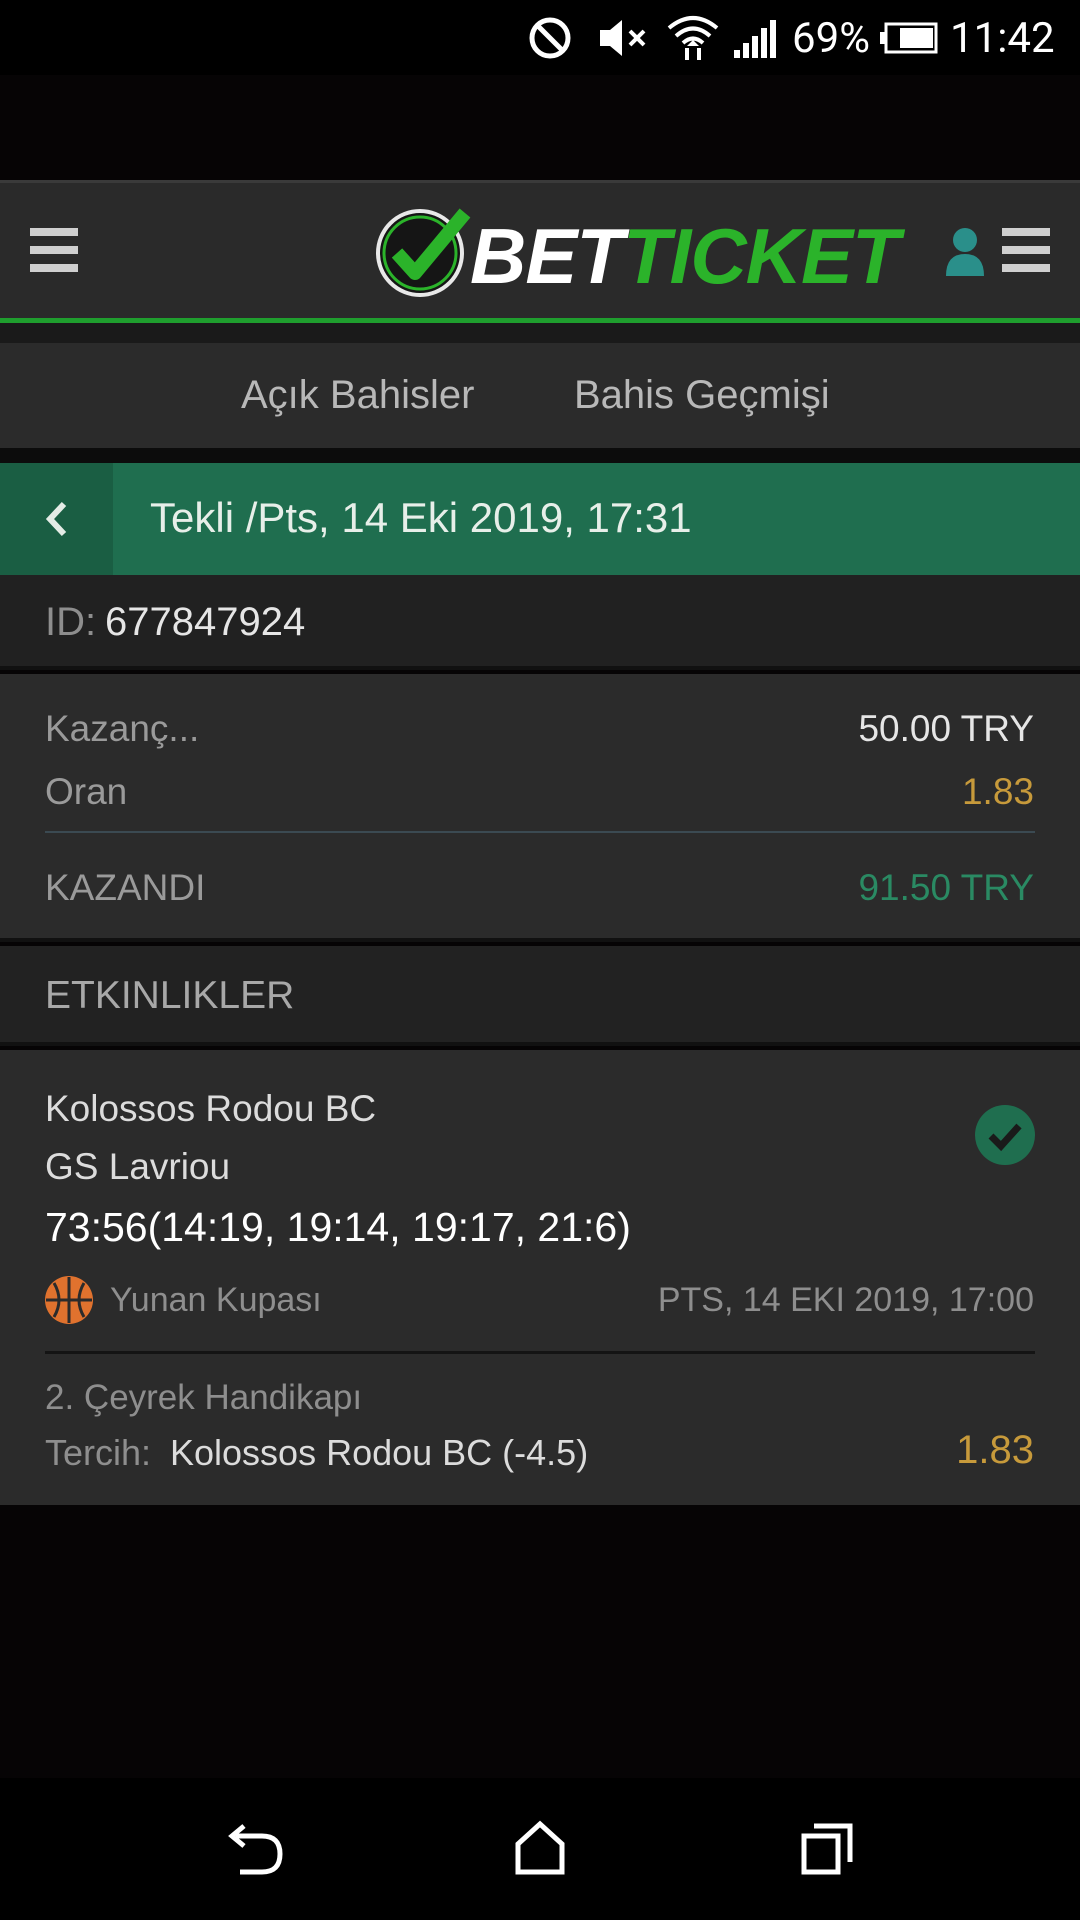  What do you see at coordinates (338, 1227) in the screenshot?
I see `event-score: 73:56(14:19, 19:14, 19:17, 21:6)` at bounding box center [338, 1227].